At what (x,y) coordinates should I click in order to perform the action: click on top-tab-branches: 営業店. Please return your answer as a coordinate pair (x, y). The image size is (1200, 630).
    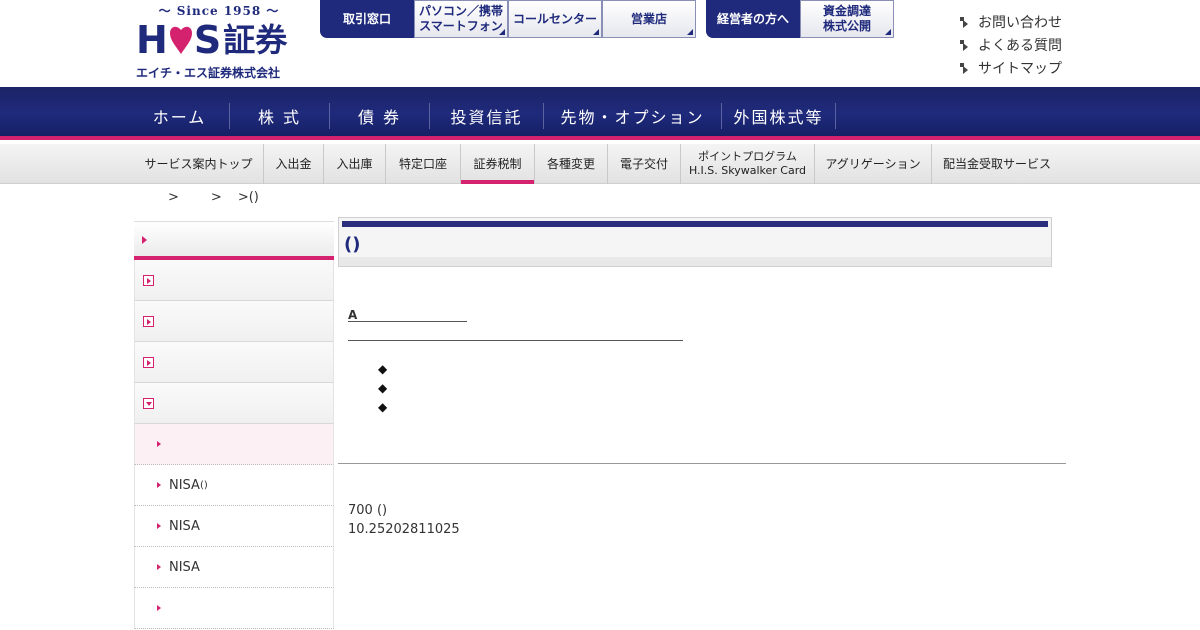
    Looking at the image, I should click on (649, 19).